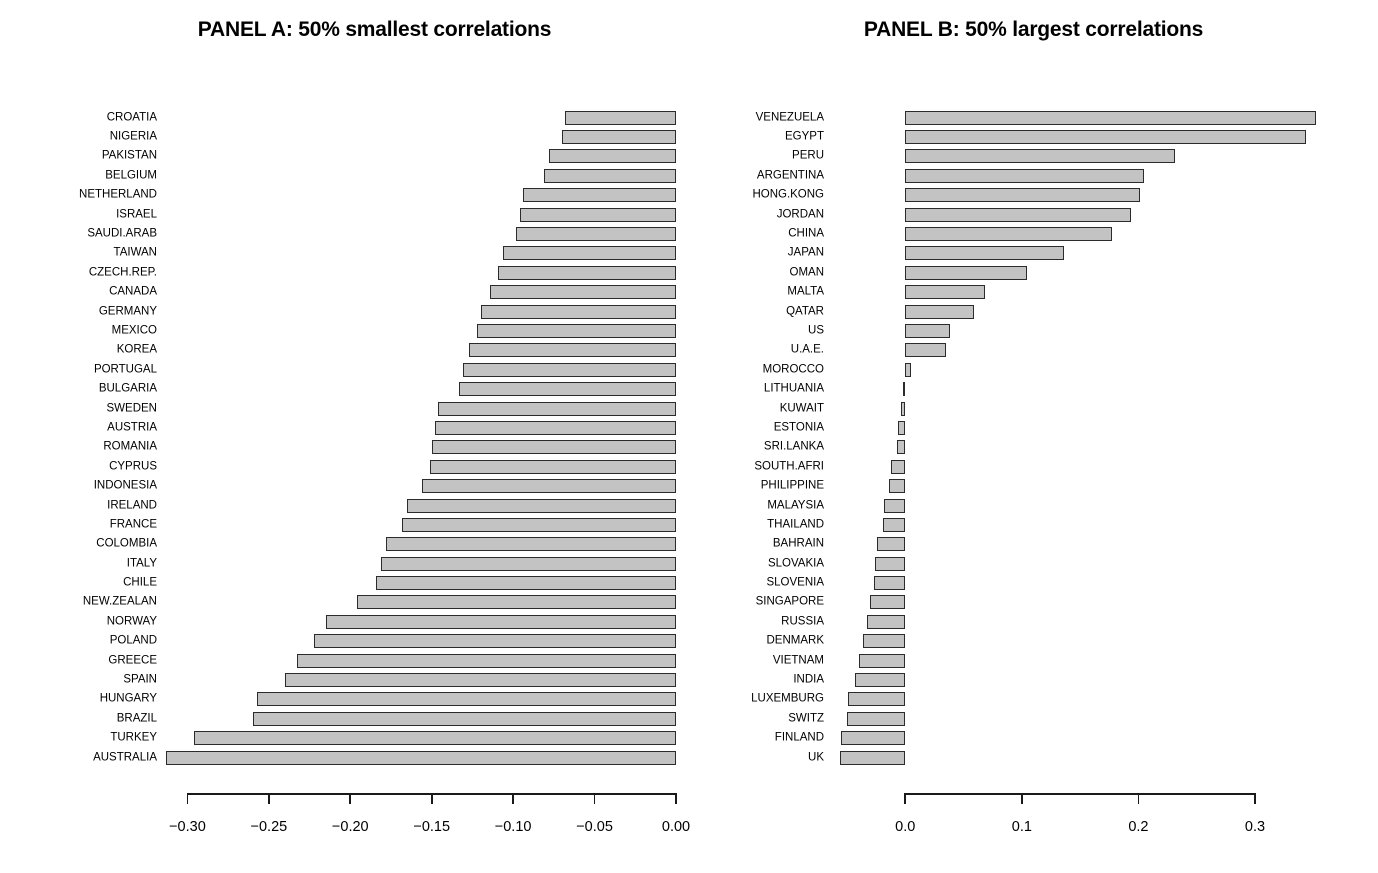  What do you see at coordinates (594, 827) in the screenshot?
I see `axis-tick-label: −0.05` at bounding box center [594, 827].